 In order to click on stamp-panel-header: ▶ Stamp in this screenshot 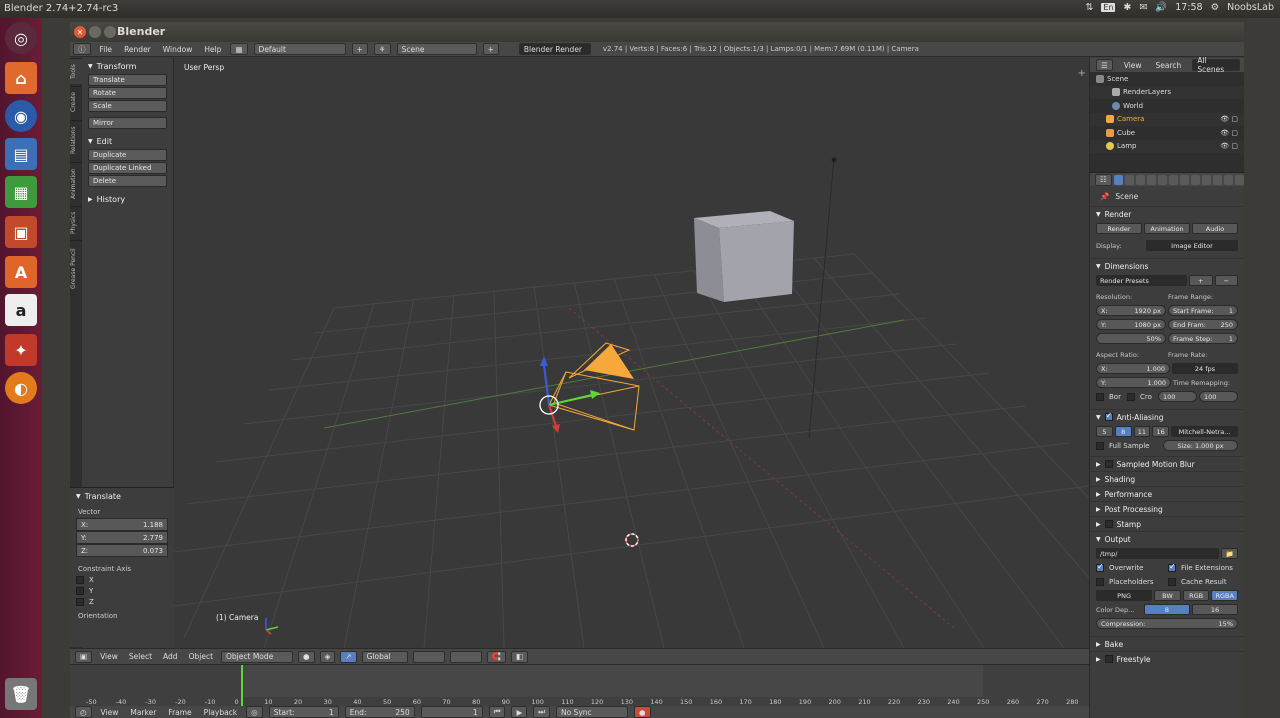, I will do `click(1167, 523)`.